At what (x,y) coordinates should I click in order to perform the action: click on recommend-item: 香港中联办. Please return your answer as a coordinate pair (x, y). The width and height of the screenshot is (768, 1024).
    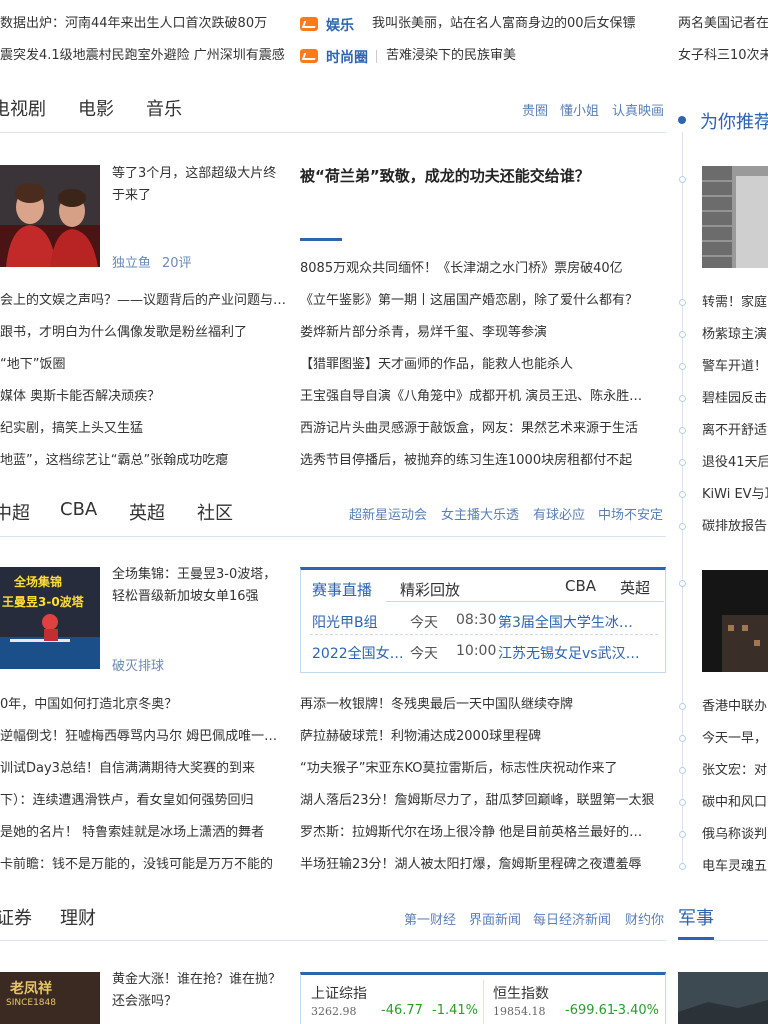
    Looking at the image, I should click on (735, 707).